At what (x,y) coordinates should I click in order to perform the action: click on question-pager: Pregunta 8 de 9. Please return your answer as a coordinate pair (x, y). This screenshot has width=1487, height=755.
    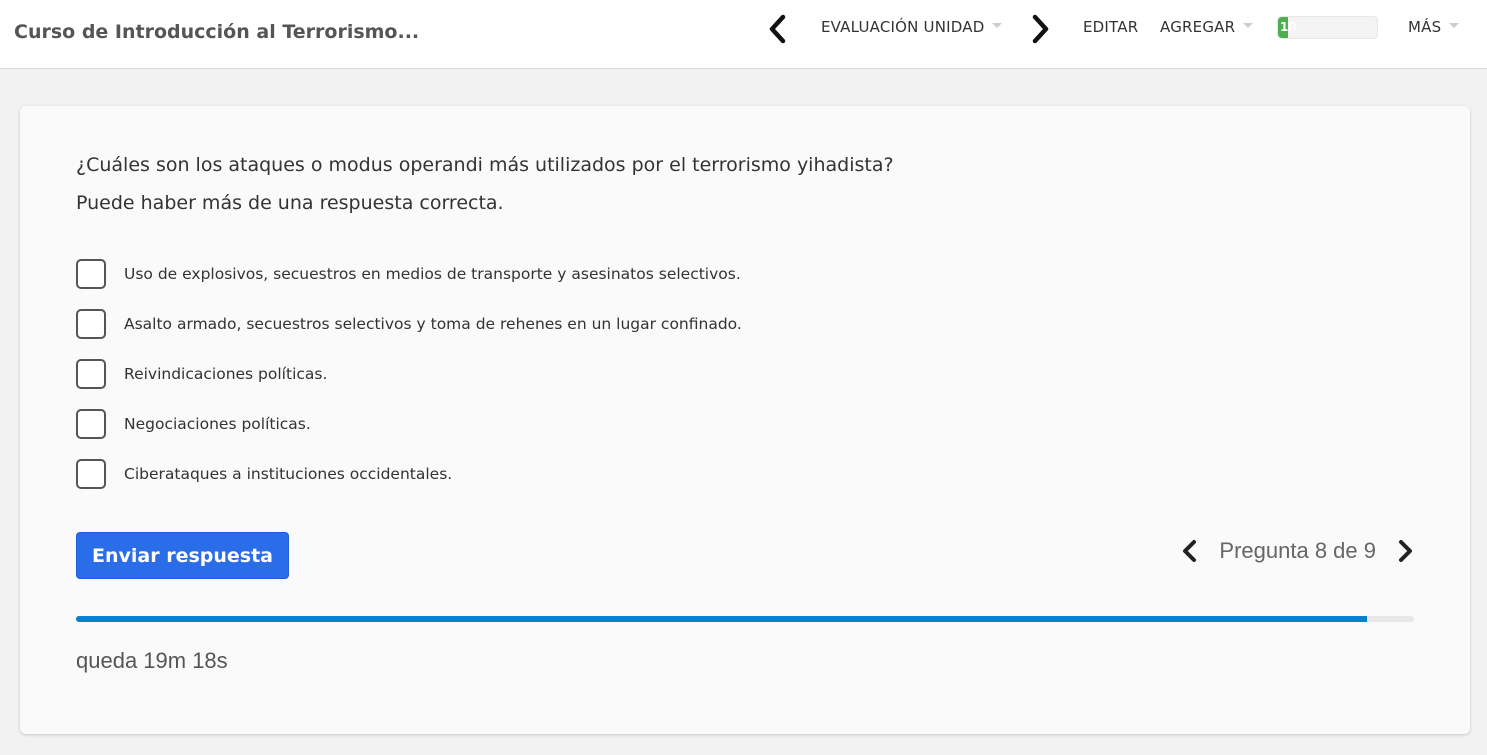
    Looking at the image, I should click on (1297, 551).